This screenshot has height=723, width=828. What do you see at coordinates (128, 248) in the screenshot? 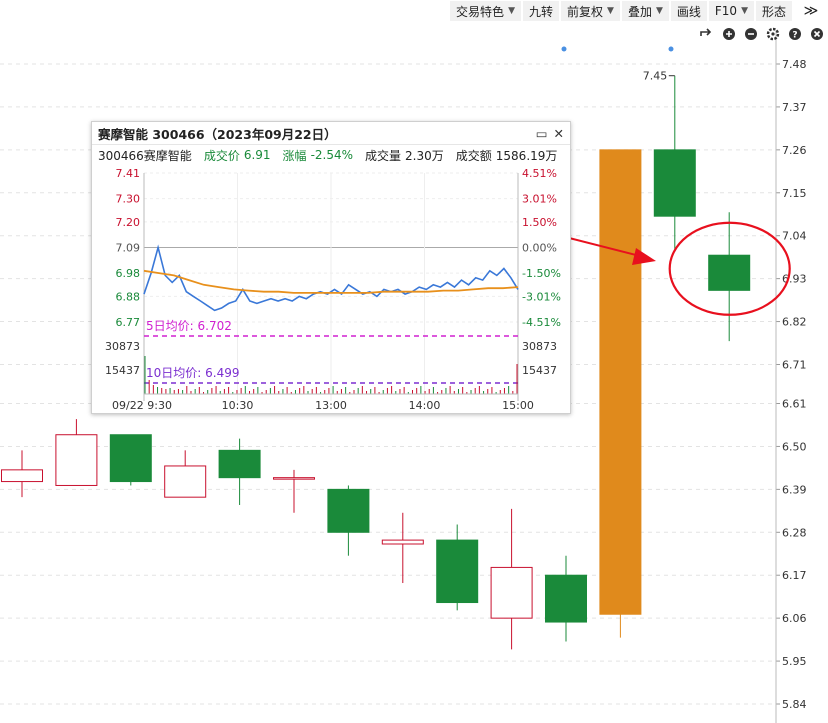
I see `intraday-y-tick: 7.09` at bounding box center [128, 248].